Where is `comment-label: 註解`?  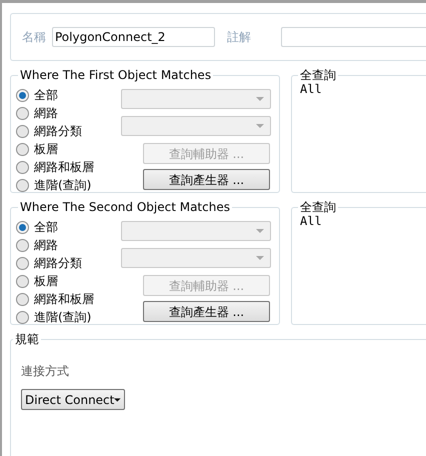 comment-label: 註解 is located at coordinates (239, 37).